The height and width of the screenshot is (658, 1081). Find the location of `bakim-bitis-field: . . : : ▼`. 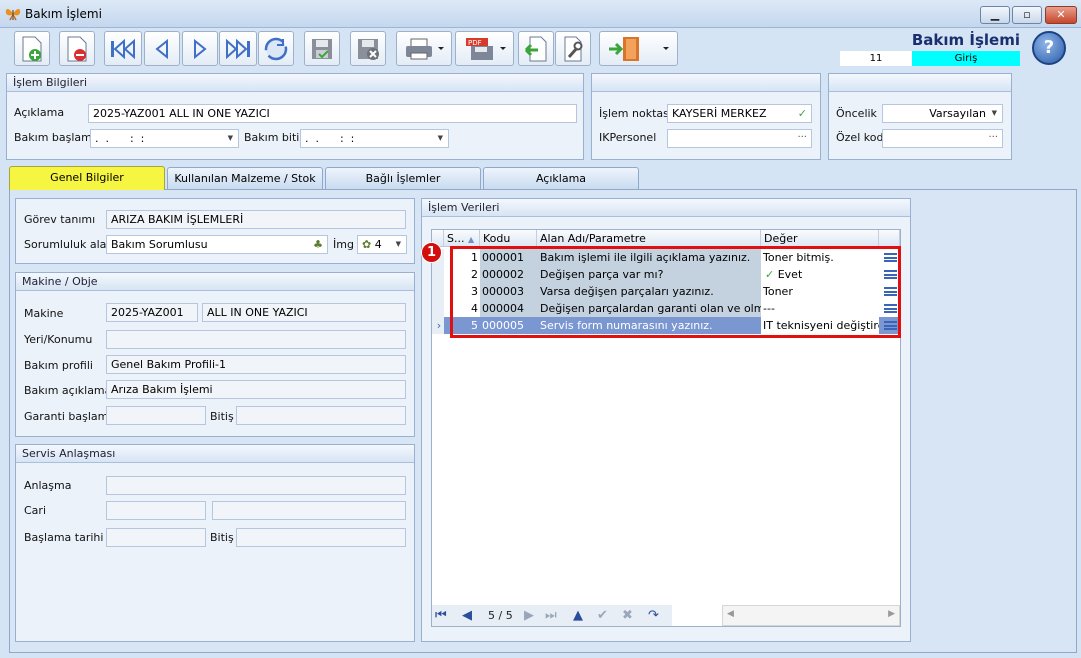

bakim-bitis-field: . . : : ▼ is located at coordinates (374, 138).